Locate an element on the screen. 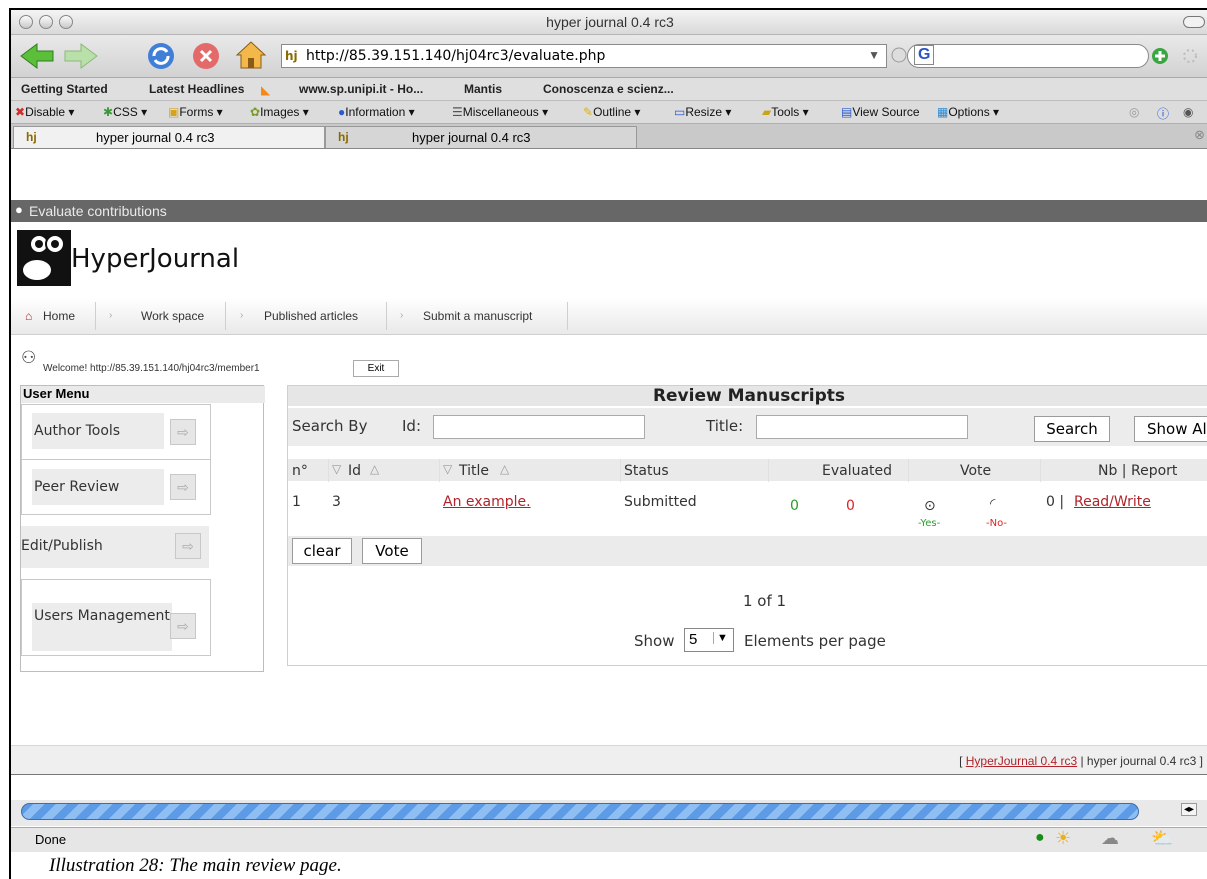 The width and height of the screenshot is (1207, 879). nav-submit-manuscript: Submit a manuscript is located at coordinates (477, 316).